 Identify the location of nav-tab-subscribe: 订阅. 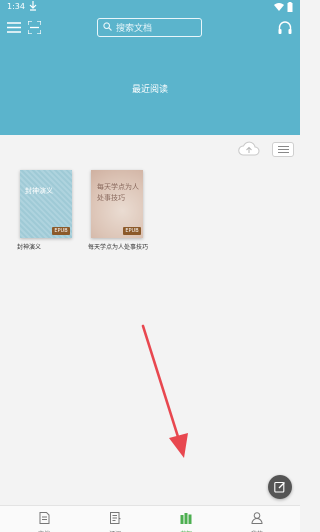
(115, 520).